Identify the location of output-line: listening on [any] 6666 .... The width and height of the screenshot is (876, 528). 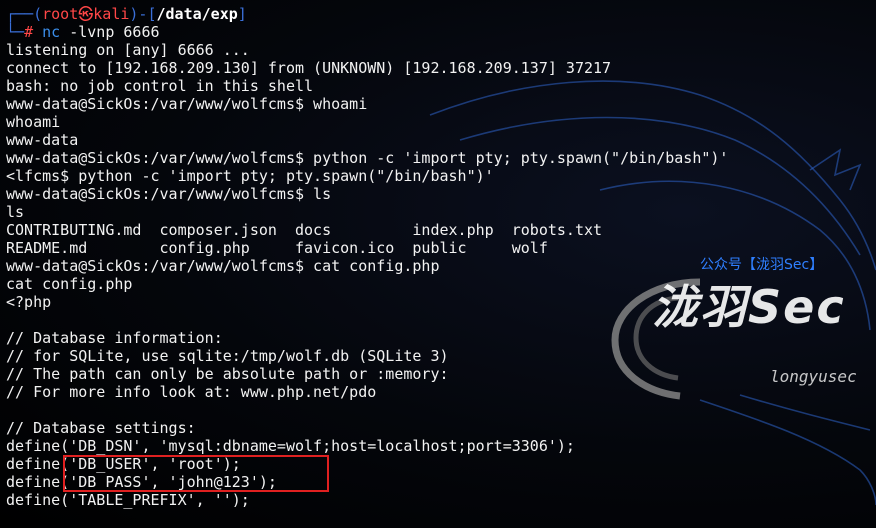
(128, 50).